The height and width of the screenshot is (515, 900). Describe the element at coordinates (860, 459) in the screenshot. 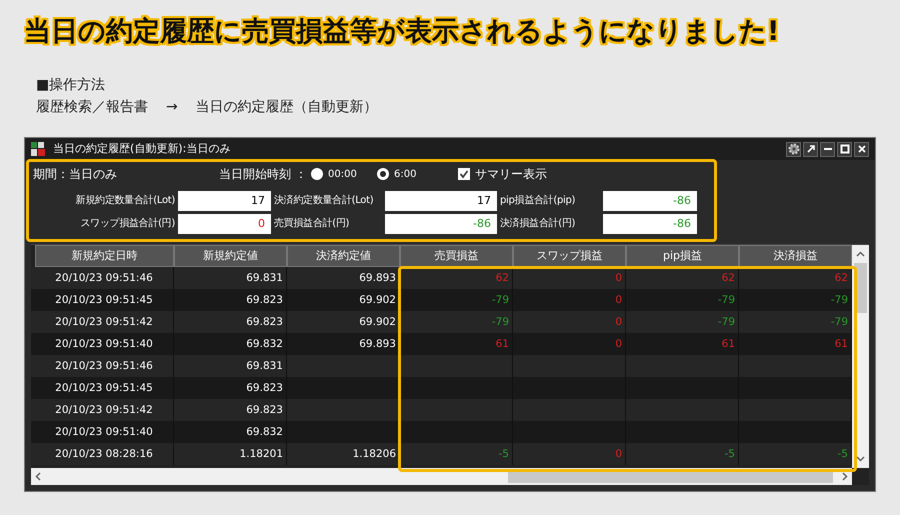

I see `scroll-down-icon` at that location.